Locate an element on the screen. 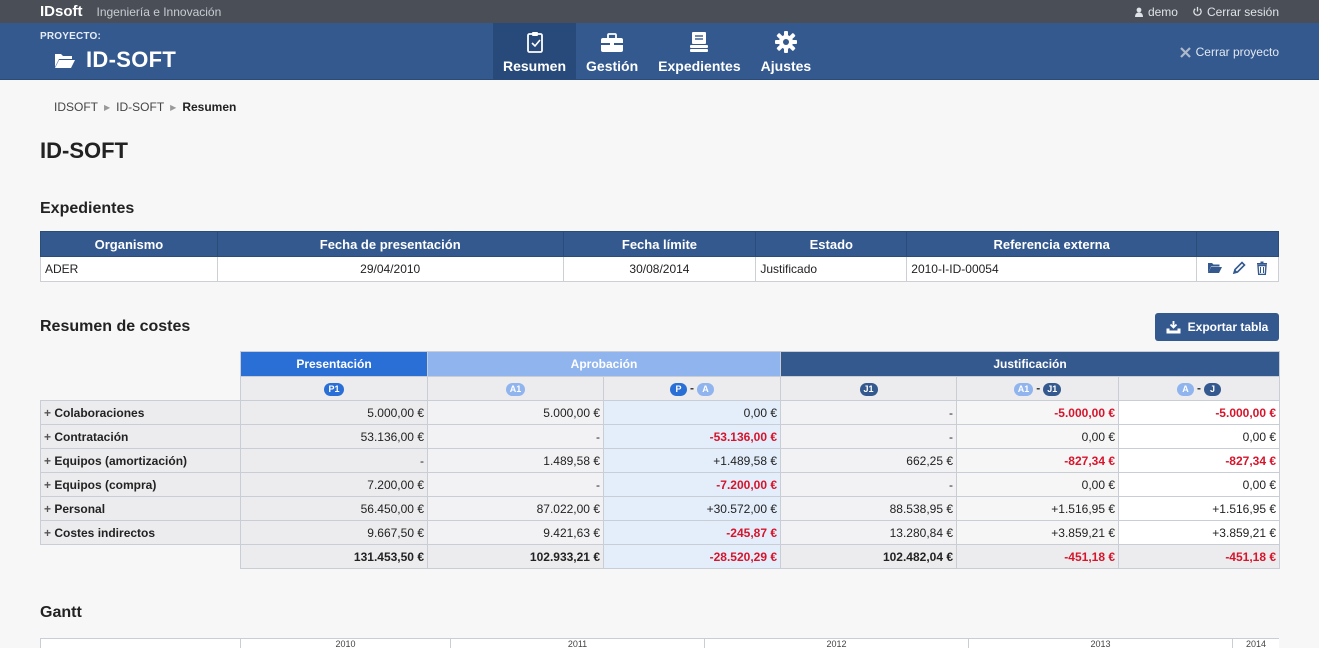  cost-cell-p1: 56.450,00 € is located at coordinates (334, 508).